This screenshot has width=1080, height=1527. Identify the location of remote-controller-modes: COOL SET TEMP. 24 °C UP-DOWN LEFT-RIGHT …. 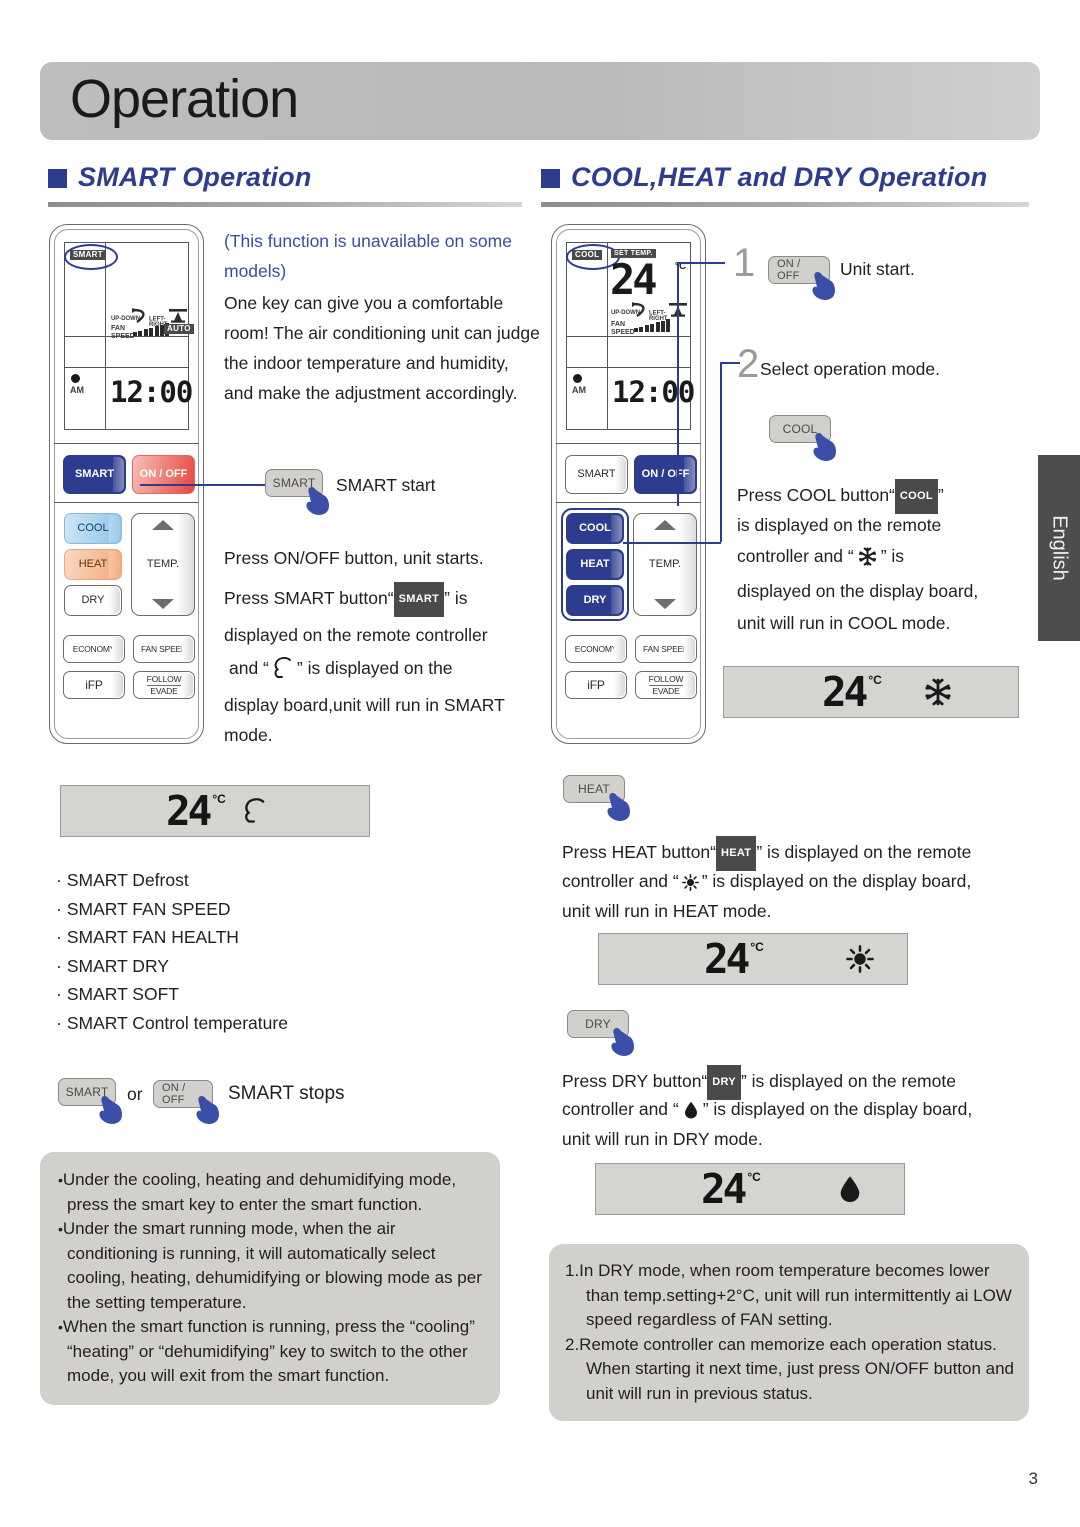
(628, 484).